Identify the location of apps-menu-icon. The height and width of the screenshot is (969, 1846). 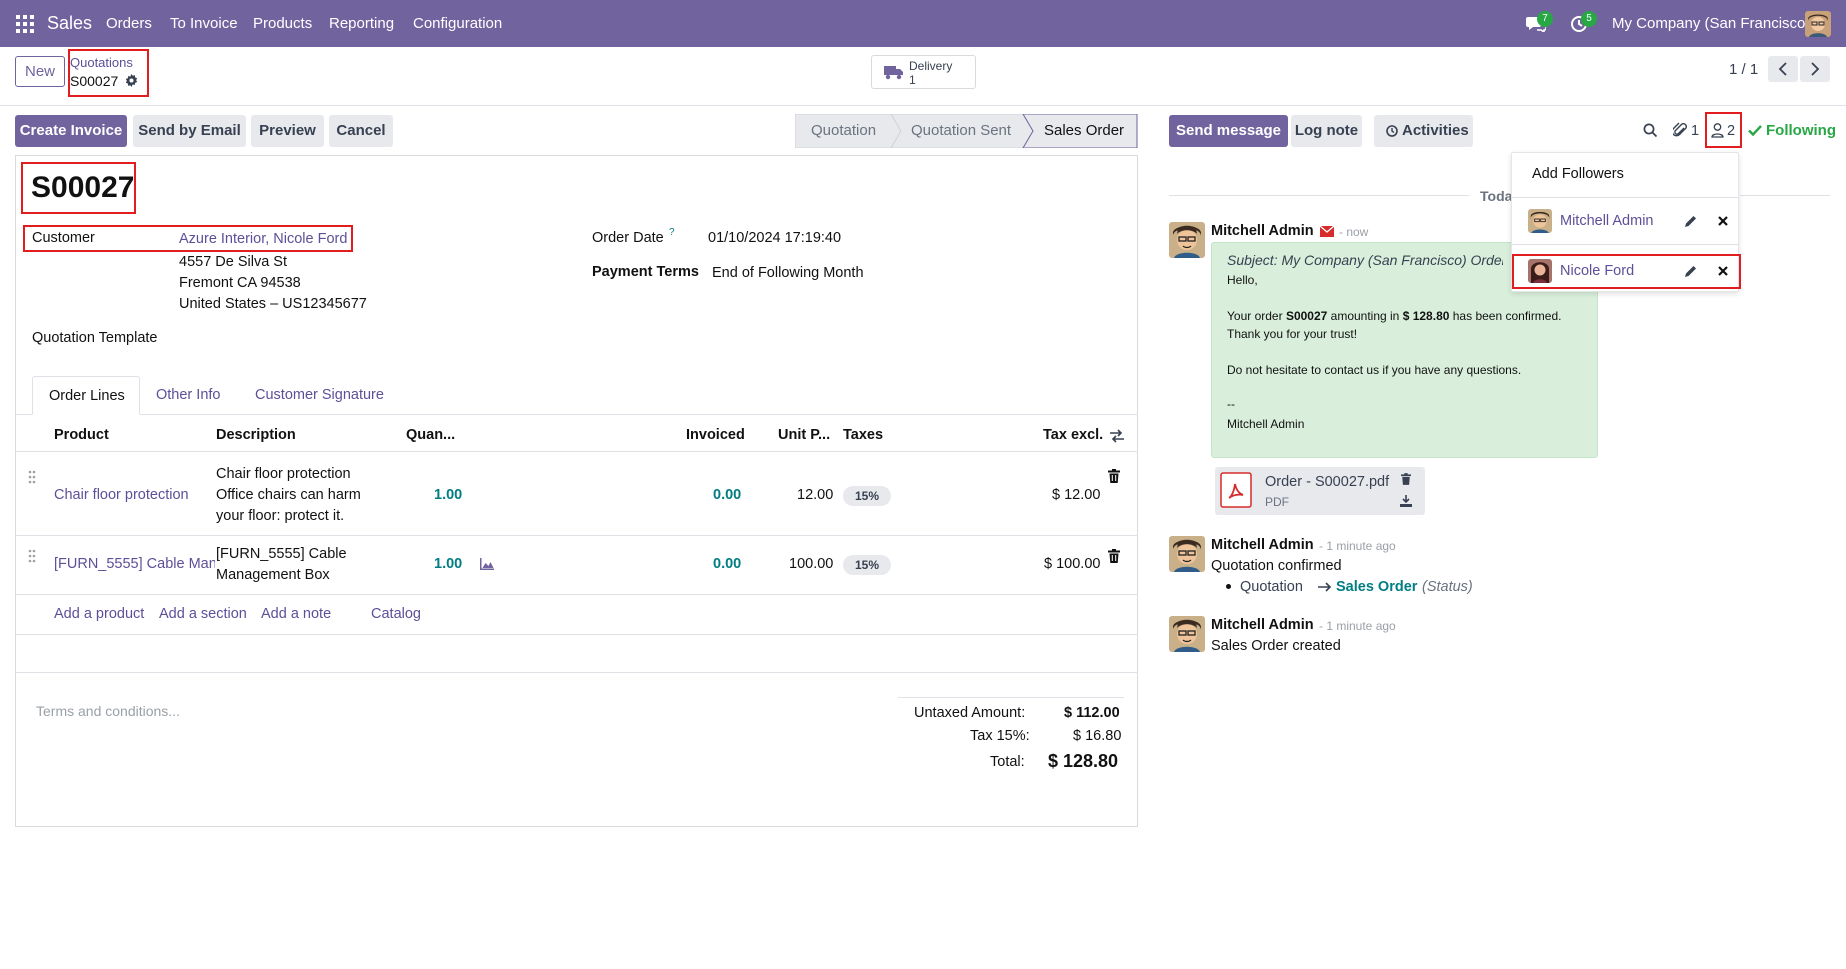
(25, 24).